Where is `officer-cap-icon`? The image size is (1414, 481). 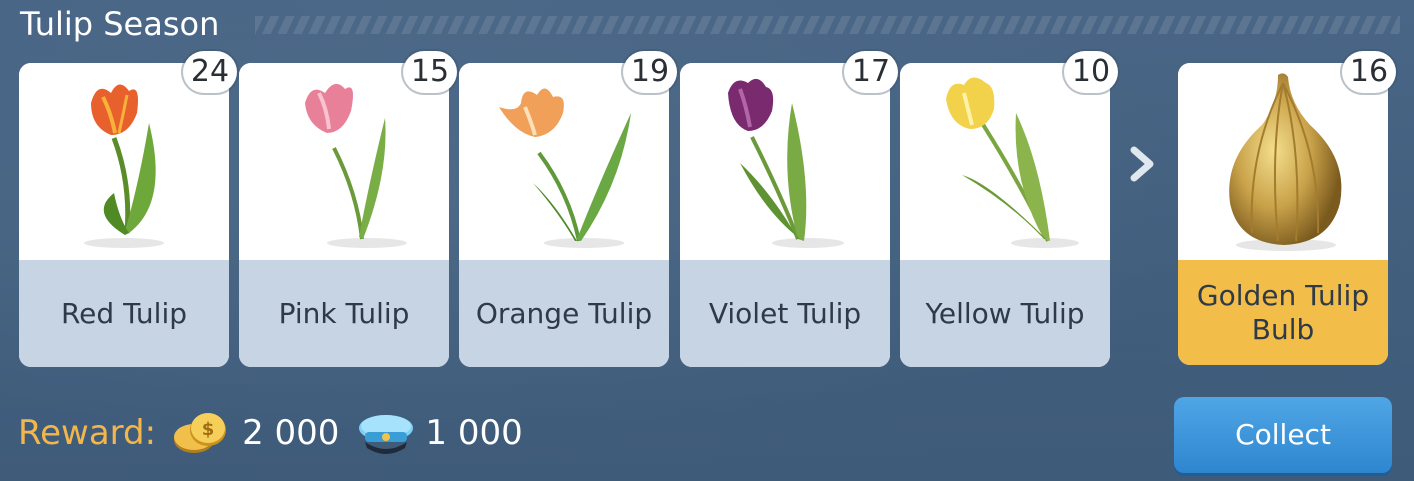 officer-cap-icon is located at coordinates (386, 434).